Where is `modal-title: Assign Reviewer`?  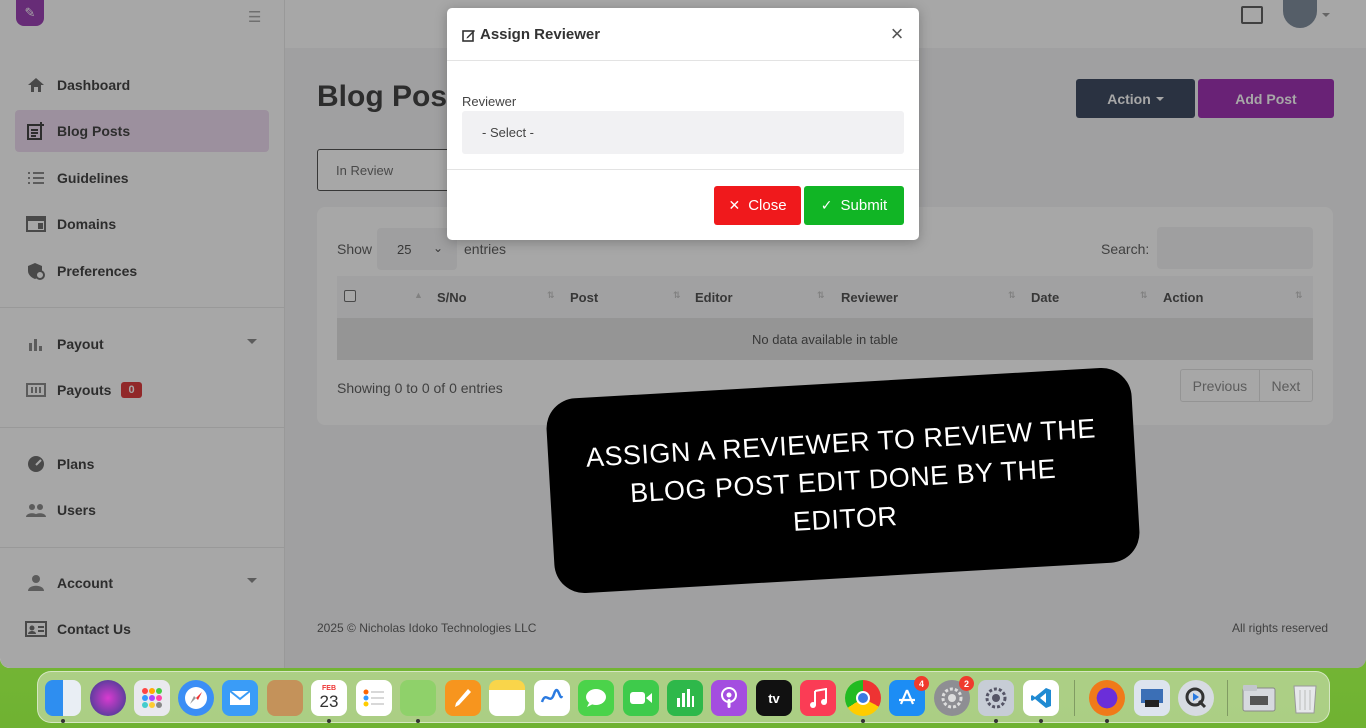 modal-title: Assign Reviewer is located at coordinates (531, 34).